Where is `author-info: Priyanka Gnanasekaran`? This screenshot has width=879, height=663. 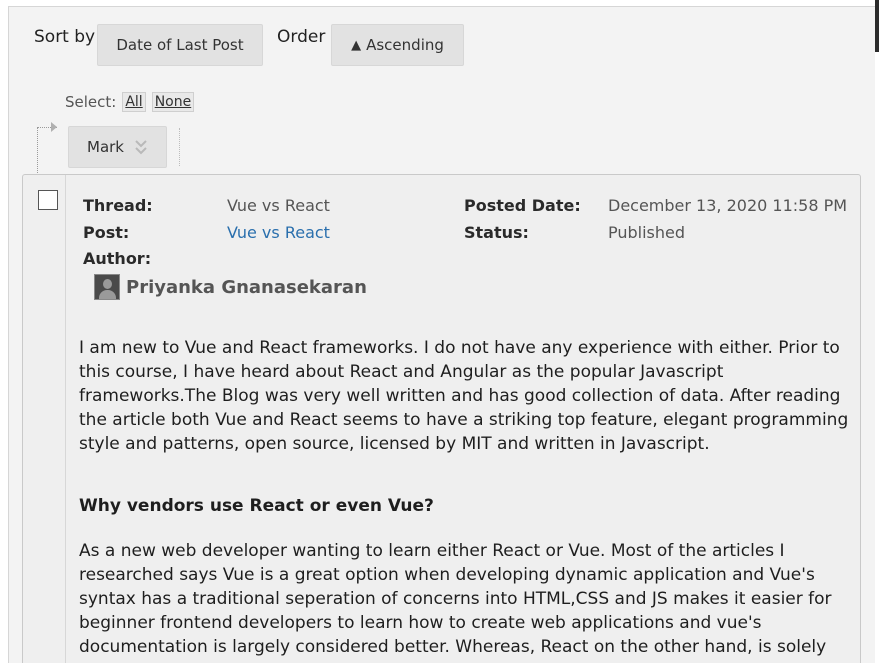 author-info: Priyanka Gnanasekaran is located at coordinates (230, 287).